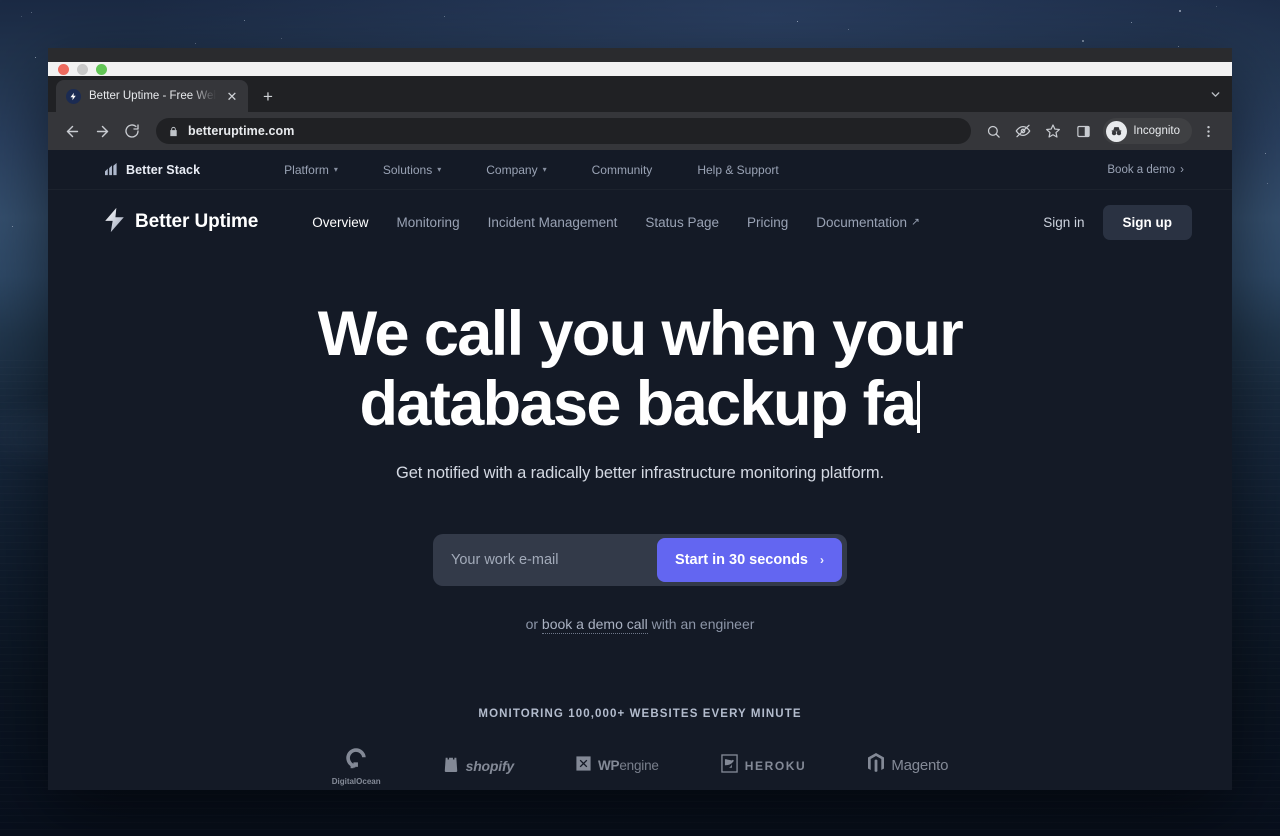 The height and width of the screenshot is (836, 1280). I want to click on better-uptime-logo: Better Uptime, so click(181, 222).